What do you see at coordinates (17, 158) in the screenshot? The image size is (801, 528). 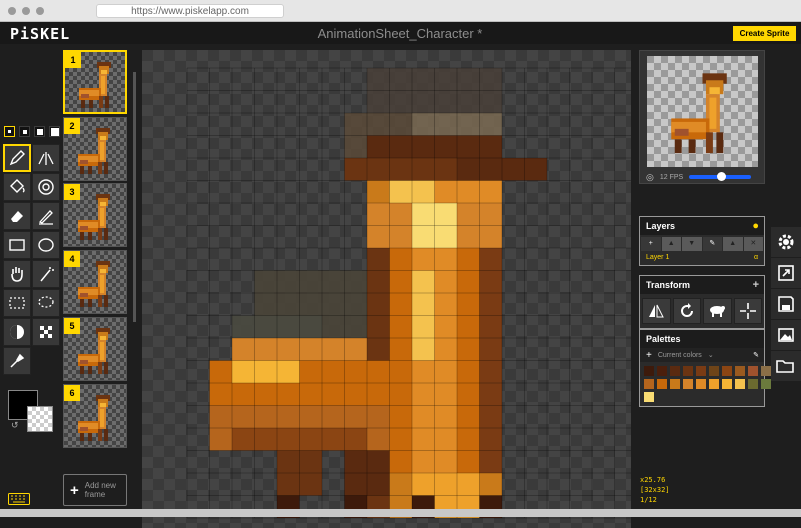 I see `pen-tool` at bounding box center [17, 158].